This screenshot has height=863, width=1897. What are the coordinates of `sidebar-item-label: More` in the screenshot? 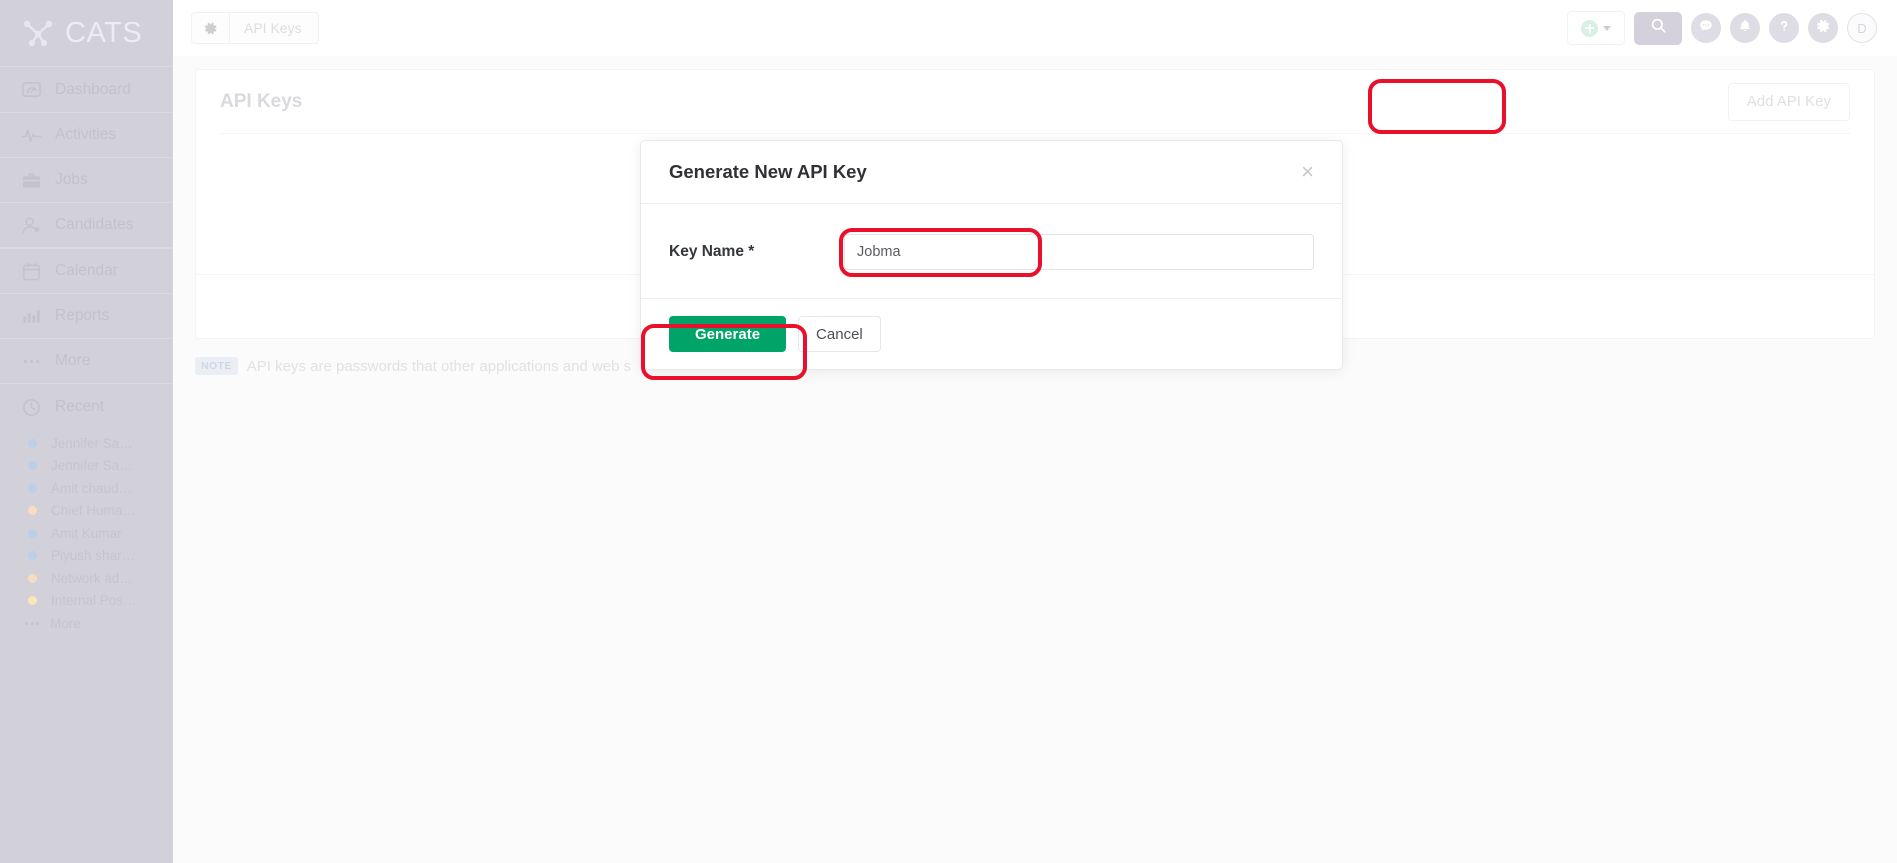 It's located at (73, 360).